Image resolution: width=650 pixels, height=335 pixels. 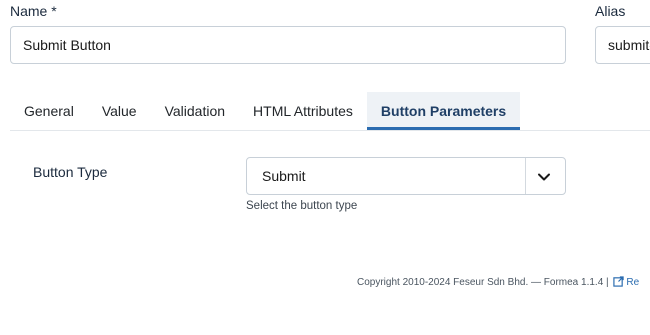 I want to click on chevron-down-icon, so click(x=544, y=177).